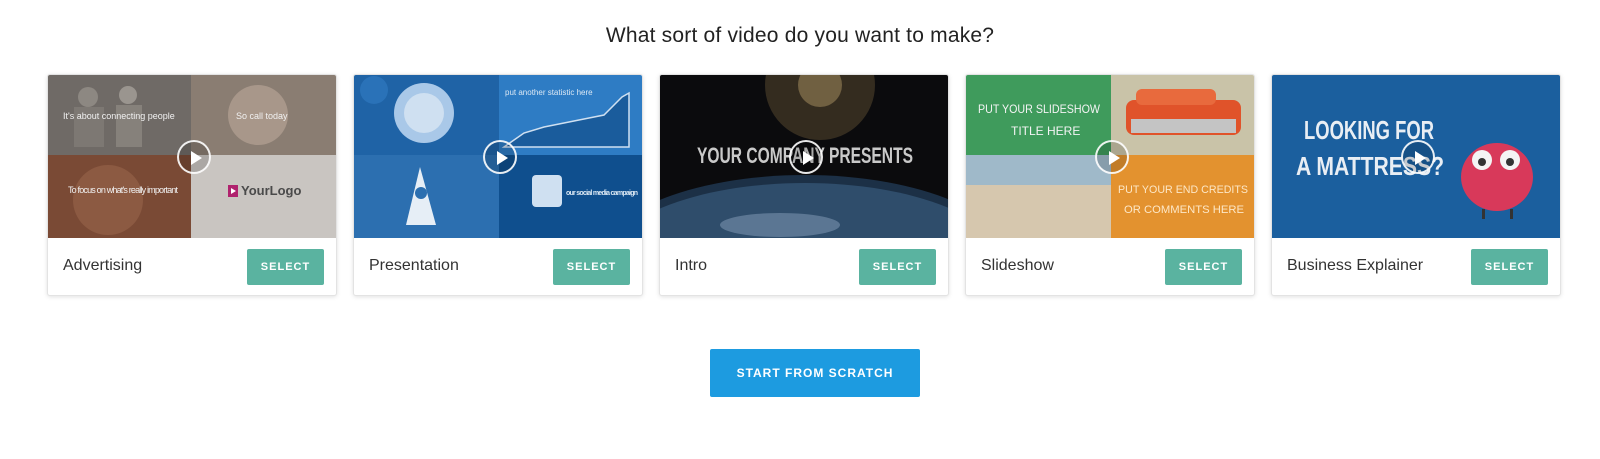 Image resolution: width=1600 pixels, height=459 pixels. I want to click on thumb-text: our social media campaign, so click(602, 193).